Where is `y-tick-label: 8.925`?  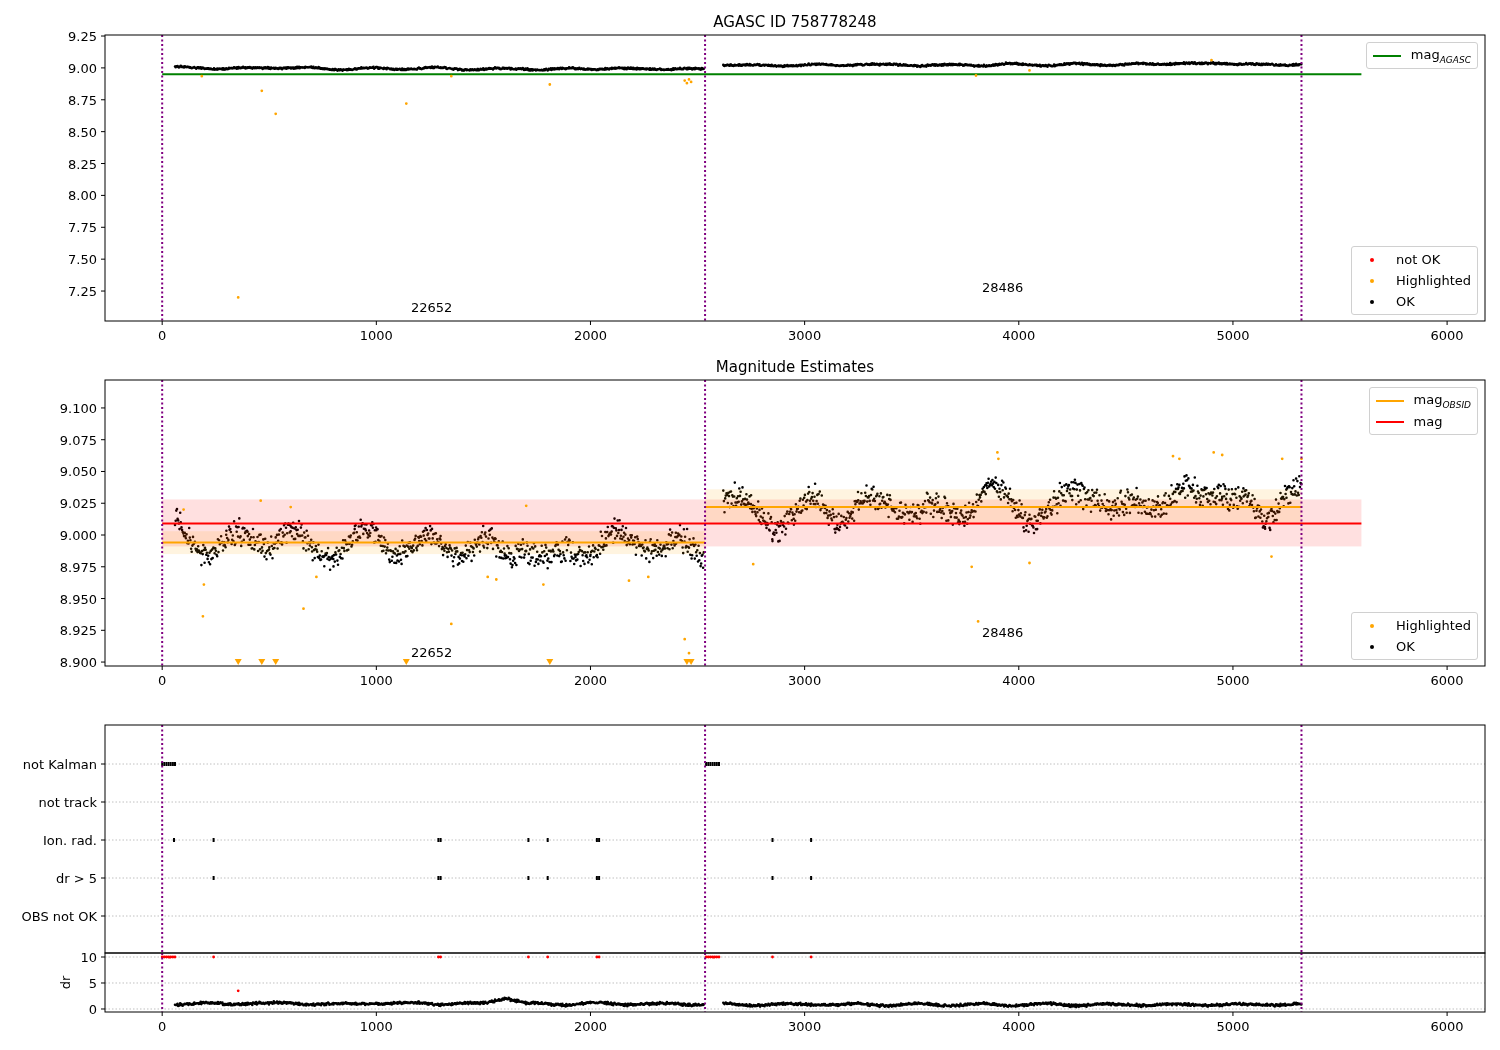 y-tick-label: 8.925 is located at coordinates (78, 631).